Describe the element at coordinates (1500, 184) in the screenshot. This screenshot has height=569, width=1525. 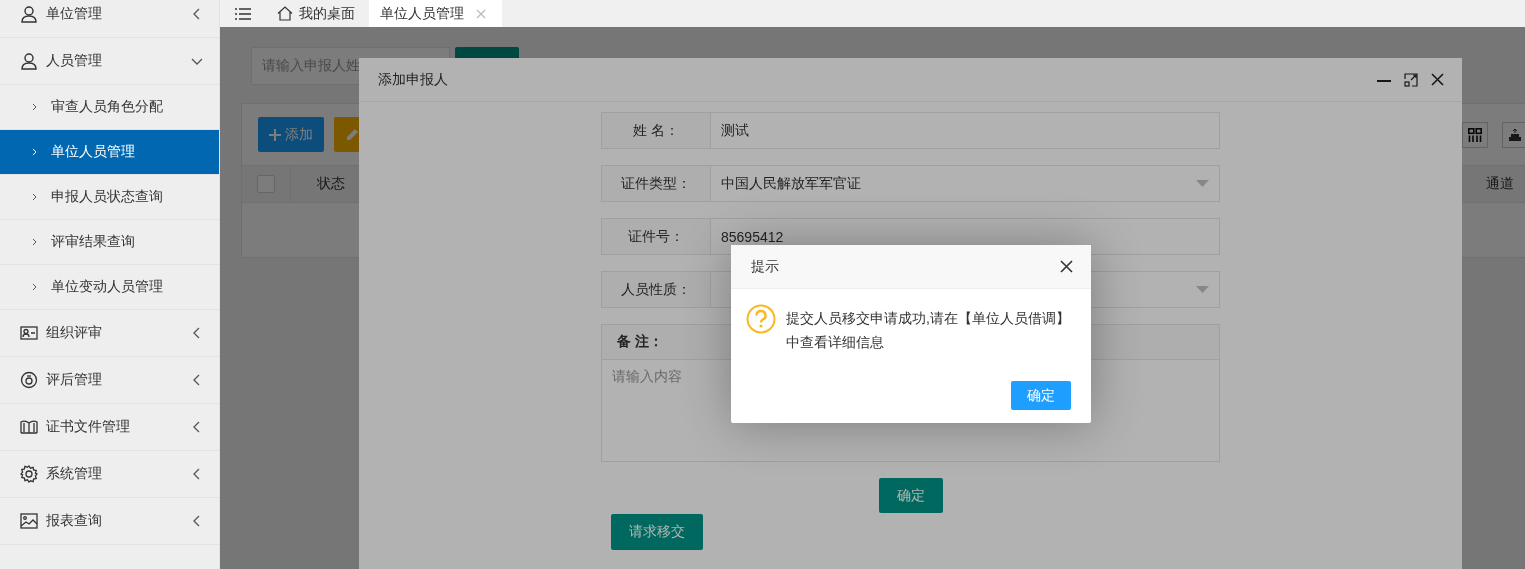
I see `column-header: 通道` at that location.